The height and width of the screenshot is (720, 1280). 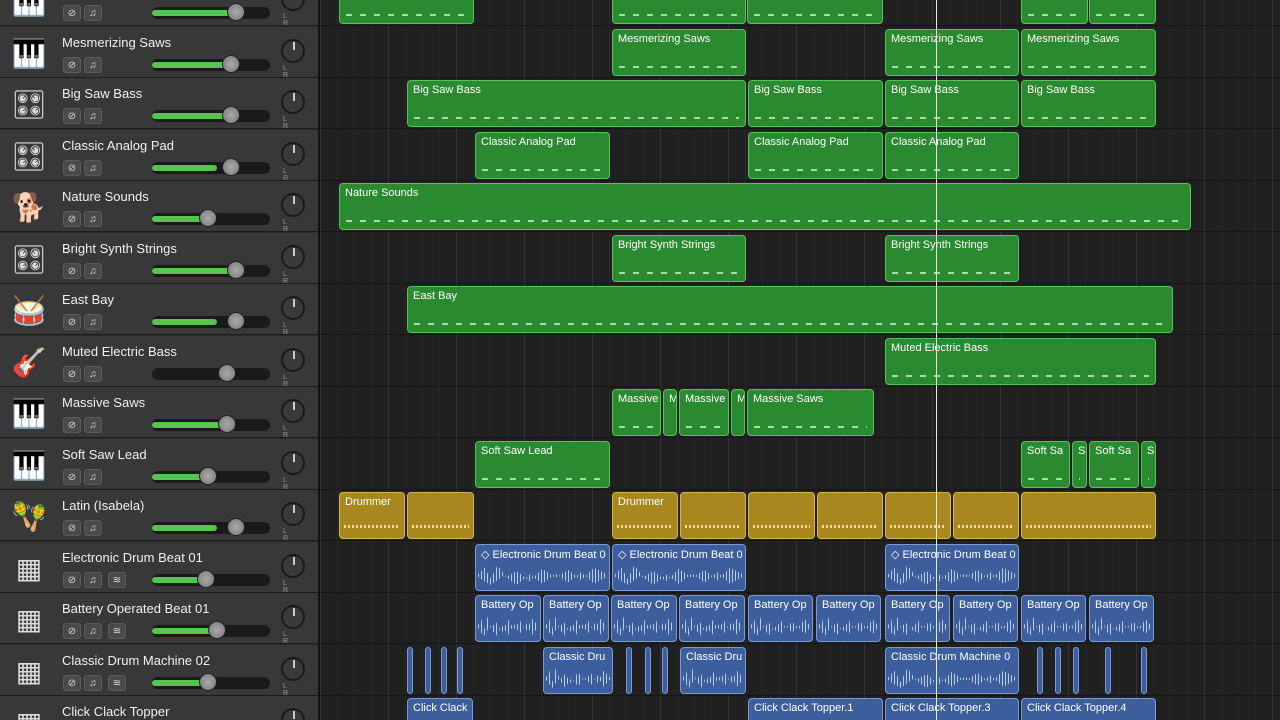 I want to click on audio-region: Click Clack Topper.3, so click(x=952, y=709).